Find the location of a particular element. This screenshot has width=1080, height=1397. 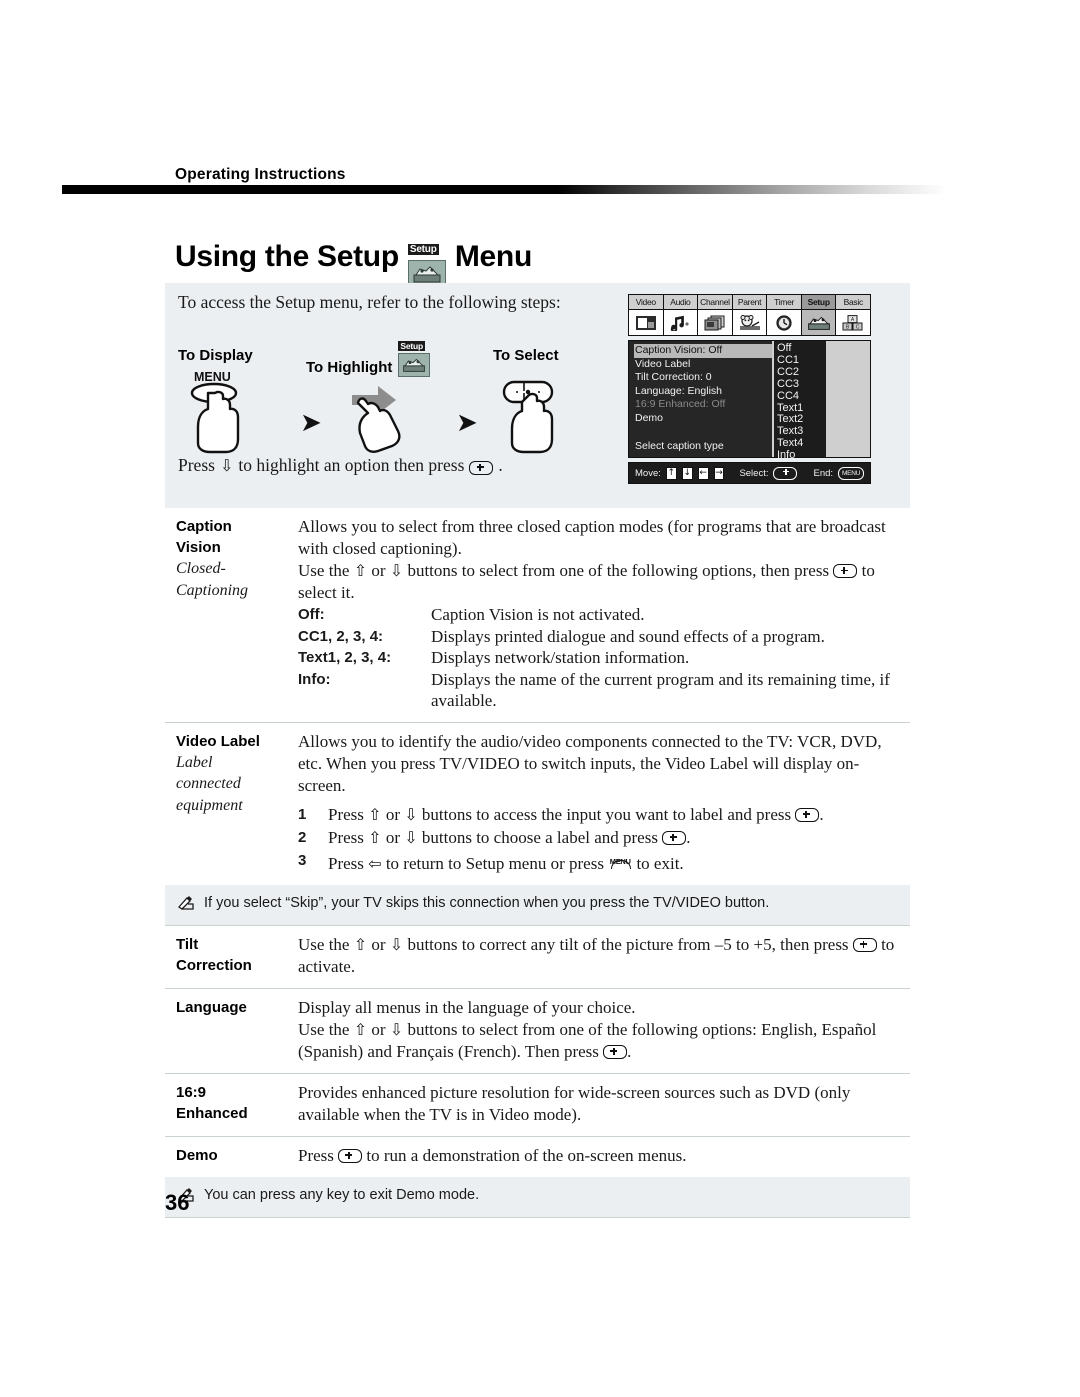

osd-tab-basic: Basic ABC is located at coordinates (853, 315).